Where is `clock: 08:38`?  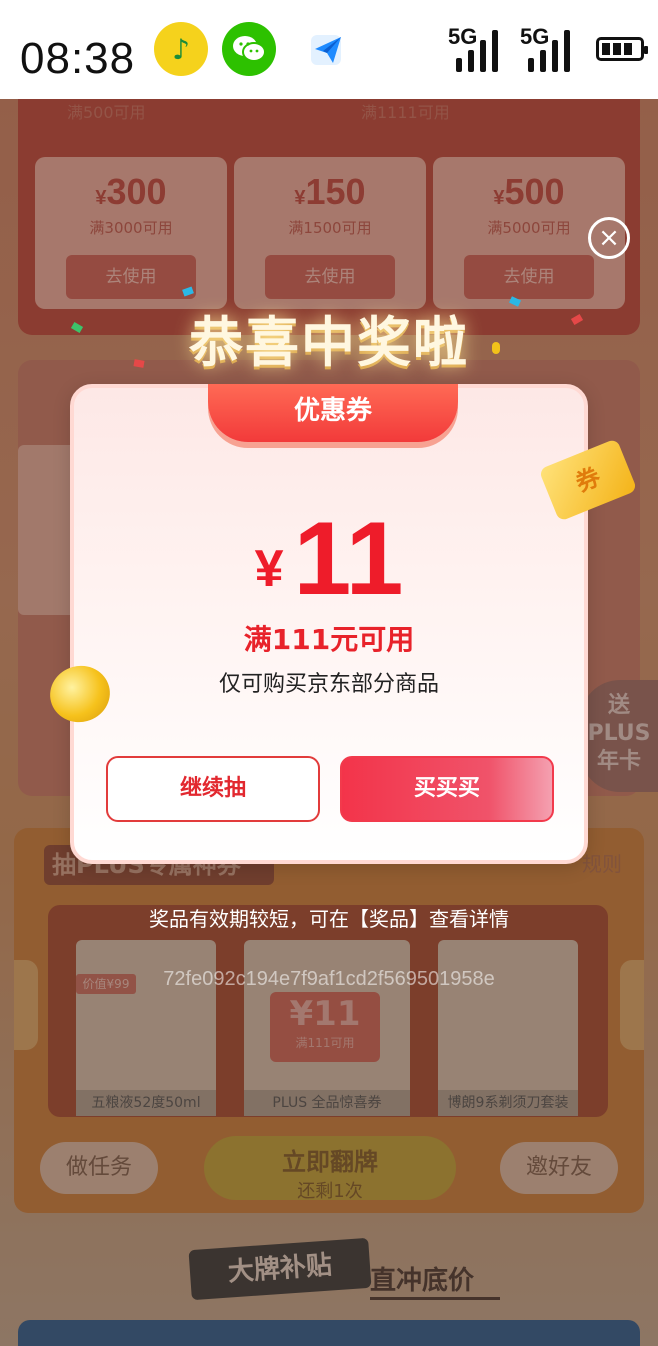 clock: 08:38 is located at coordinates (78, 58).